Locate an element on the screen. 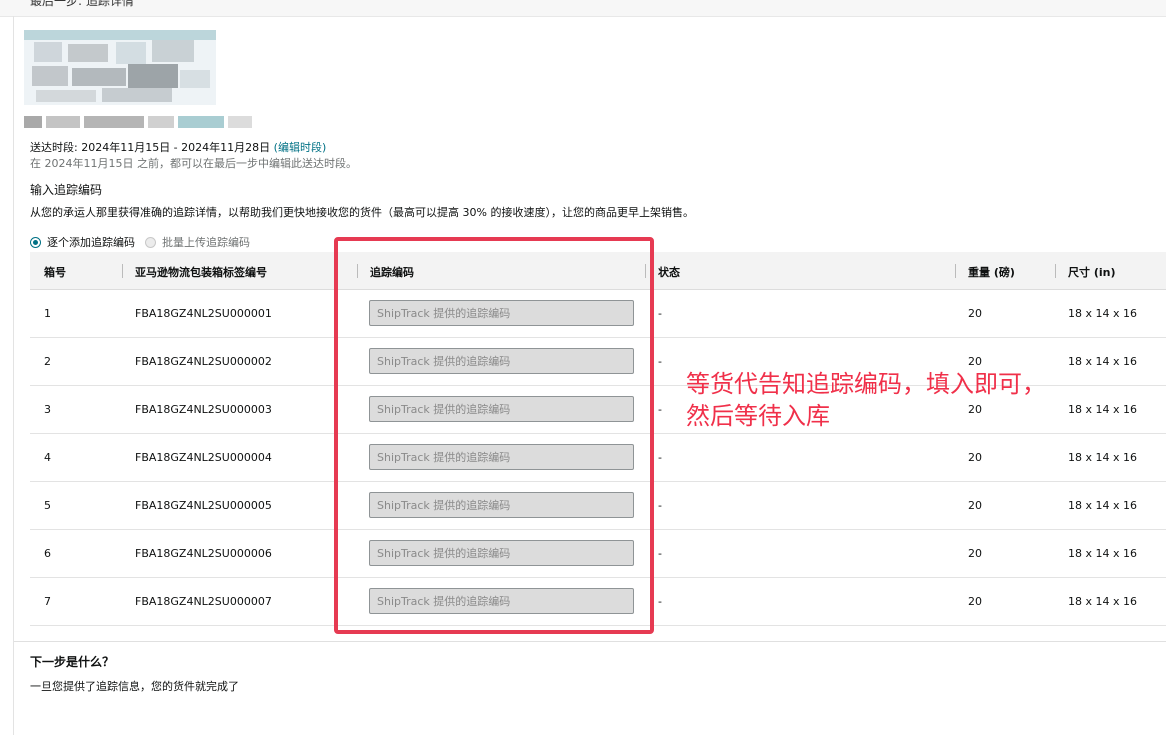 This screenshot has width=1166, height=736. annotation-line-2: 然后等待入库 is located at coordinates (758, 416).